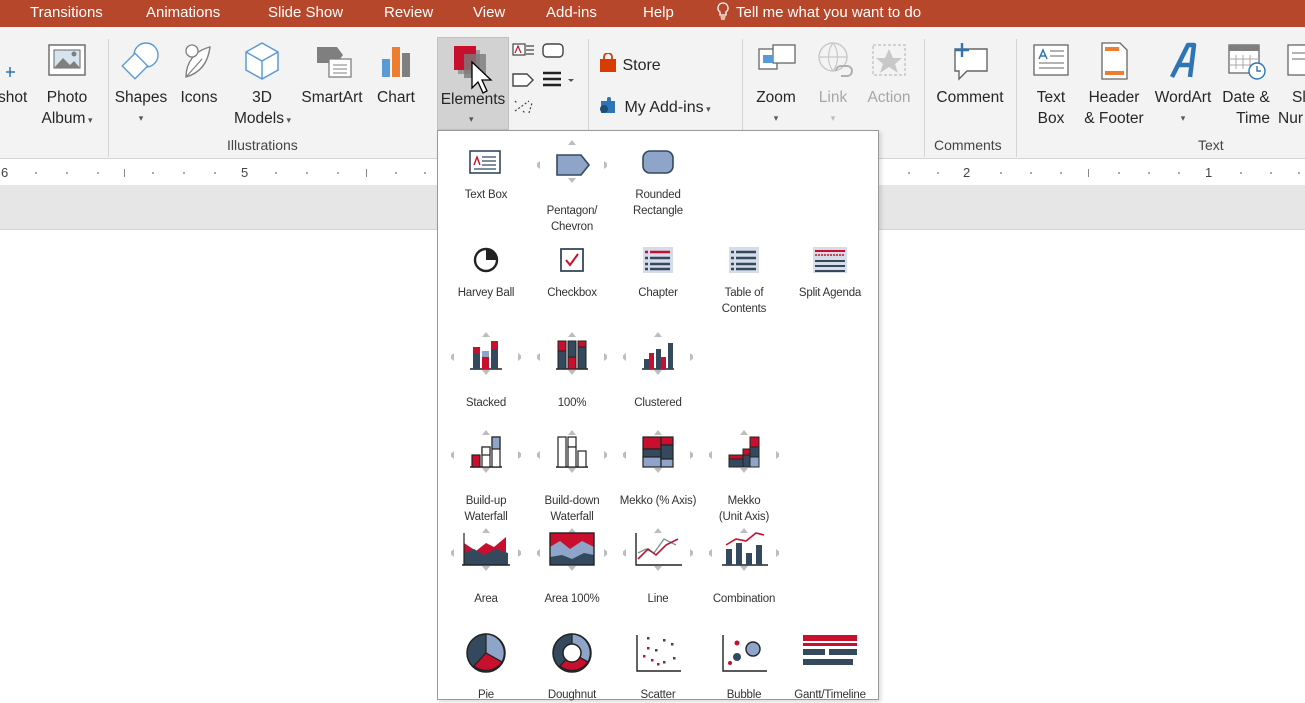 The width and height of the screenshot is (1305, 703). I want to click on gallery-item-area-100: Area 100%, so click(572, 565).